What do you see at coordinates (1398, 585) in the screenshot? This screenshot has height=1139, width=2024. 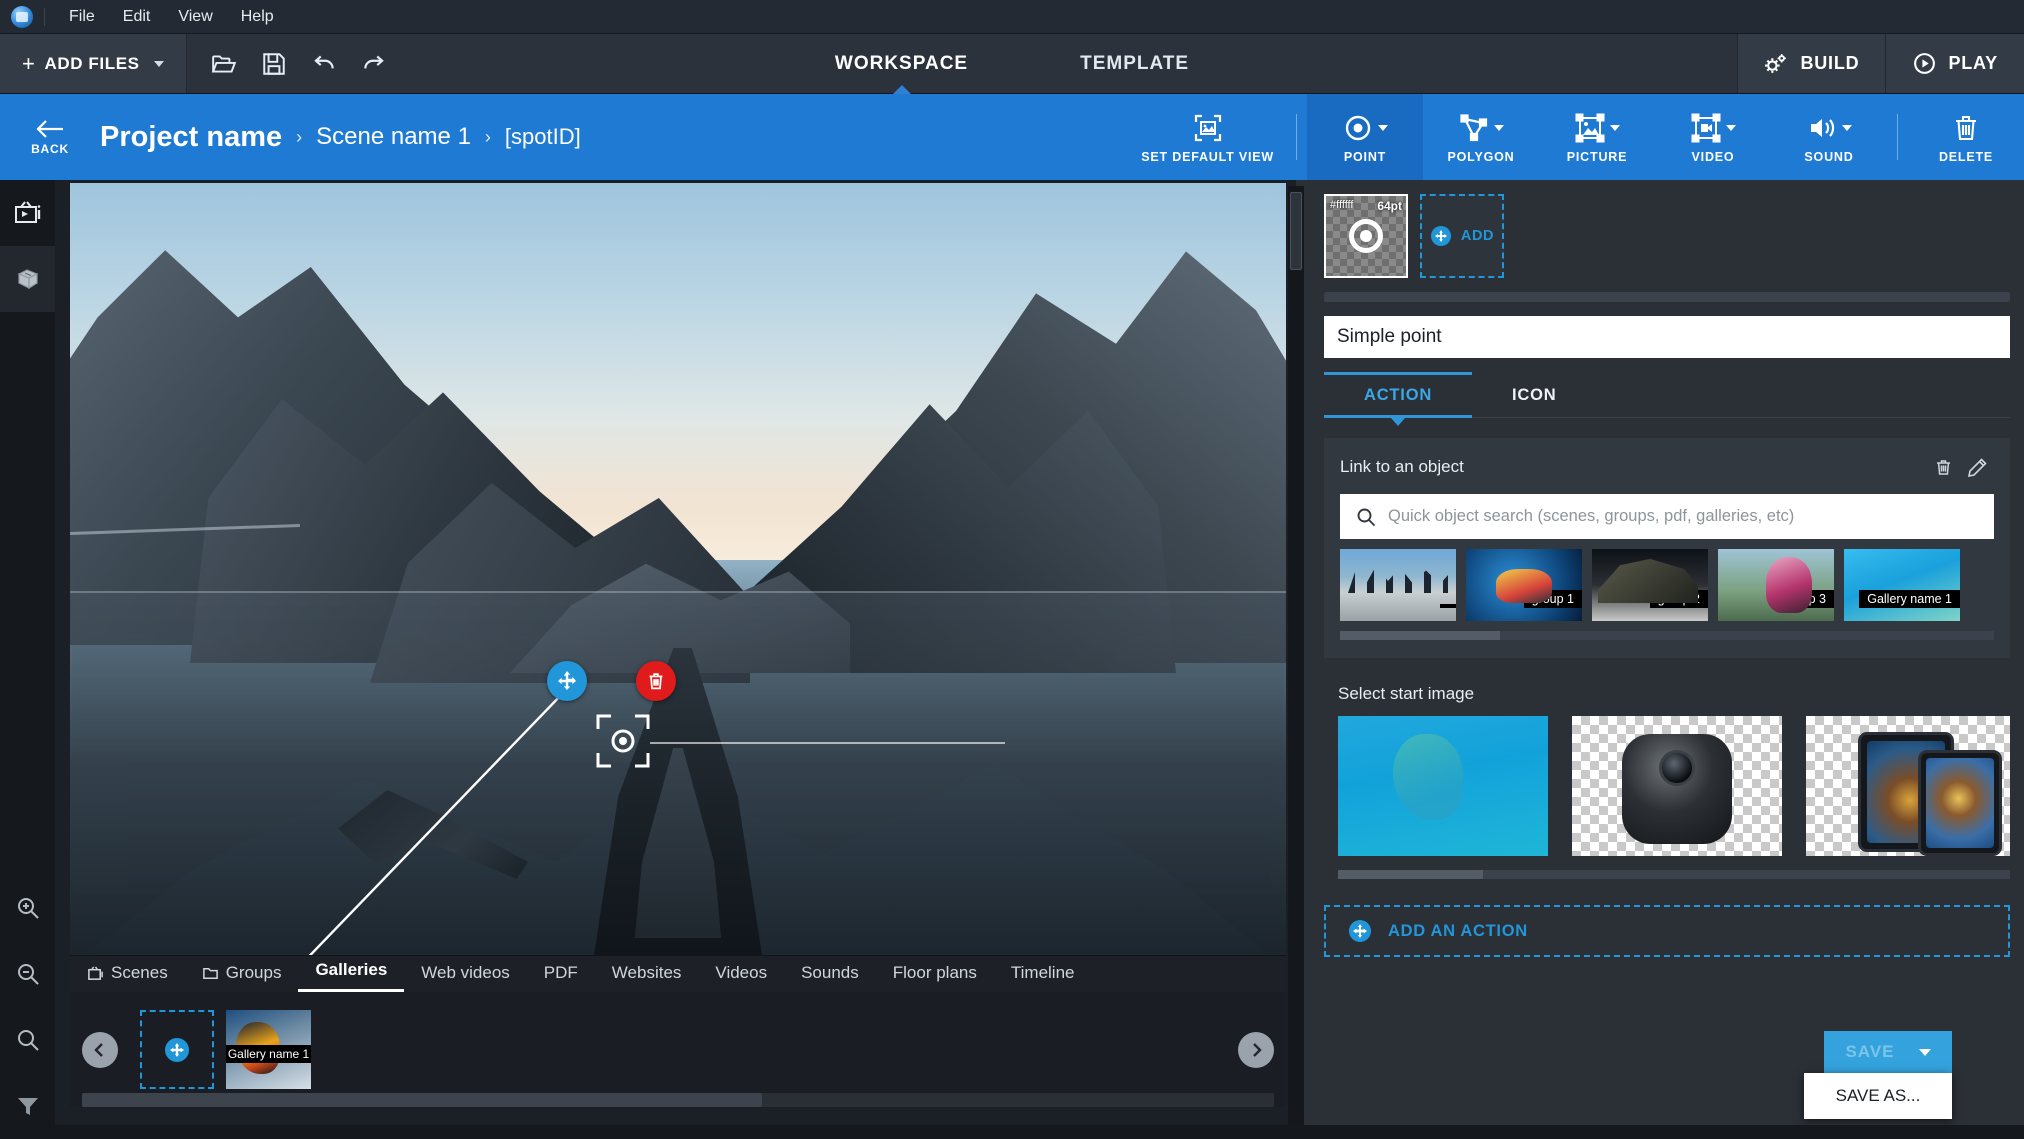 I see `object-thumb` at bounding box center [1398, 585].